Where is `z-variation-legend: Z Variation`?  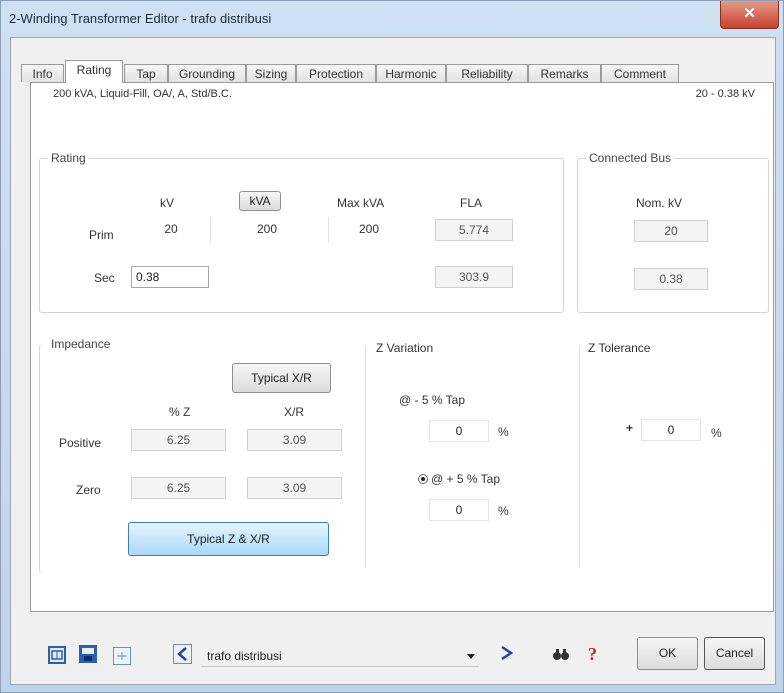
z-variation-legend: Z Variation is located at coordinates (405, 348).